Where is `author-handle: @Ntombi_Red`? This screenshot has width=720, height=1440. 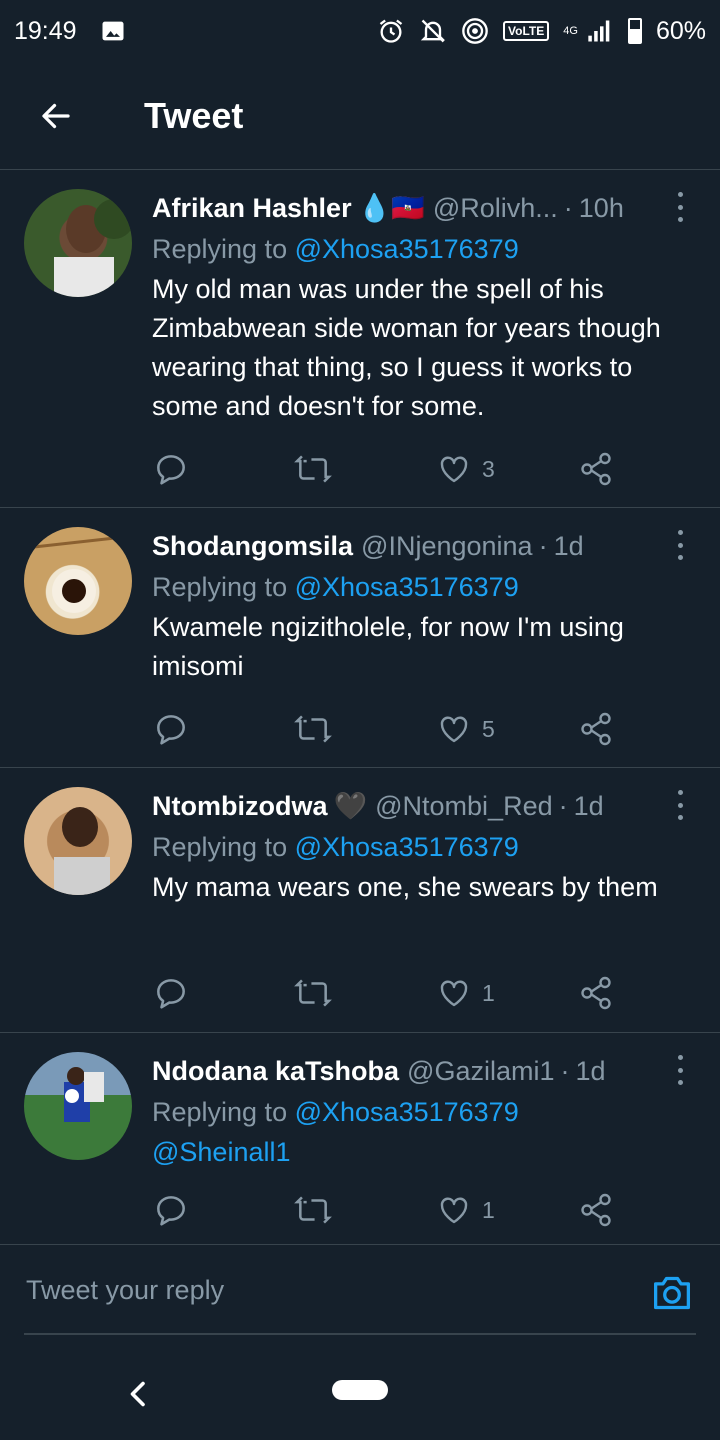
author-handle: @Ntombi_Red is located at coordinates (463, 806).